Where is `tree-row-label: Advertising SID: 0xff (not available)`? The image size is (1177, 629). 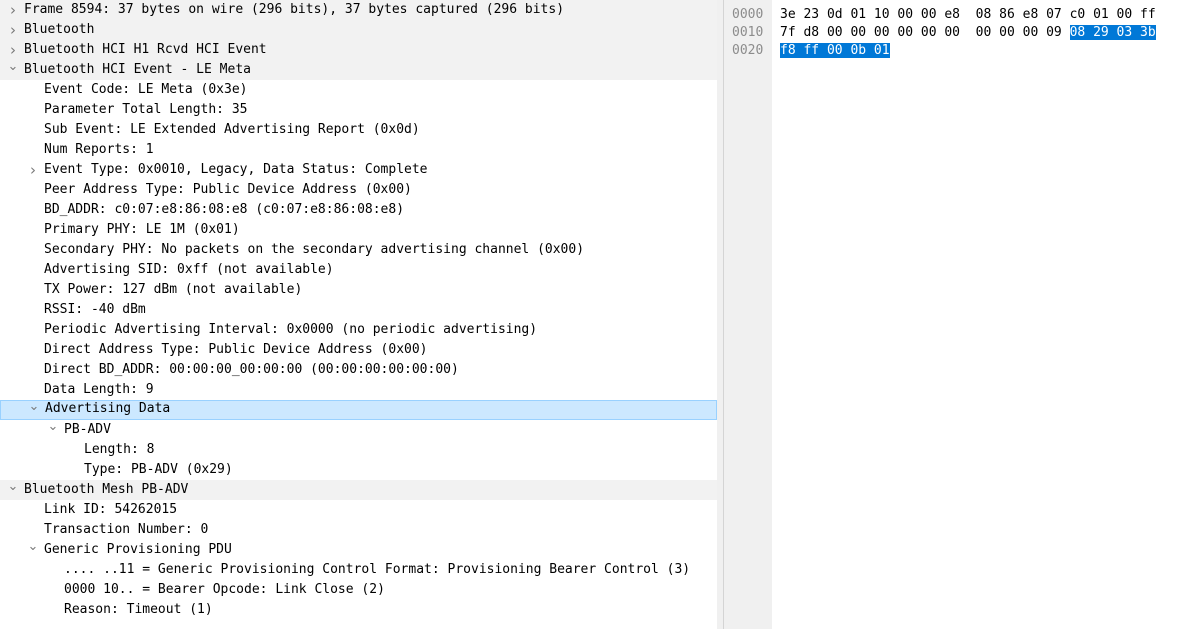 tree-row-label: Advertising SID: 0xff (not available) is located at coordinates (189, 269).